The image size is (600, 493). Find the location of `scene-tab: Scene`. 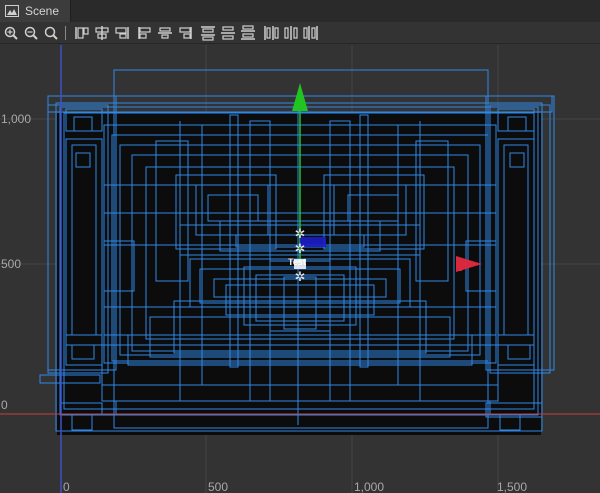

scene-tab: Scene is located at coordinates (35, 11).